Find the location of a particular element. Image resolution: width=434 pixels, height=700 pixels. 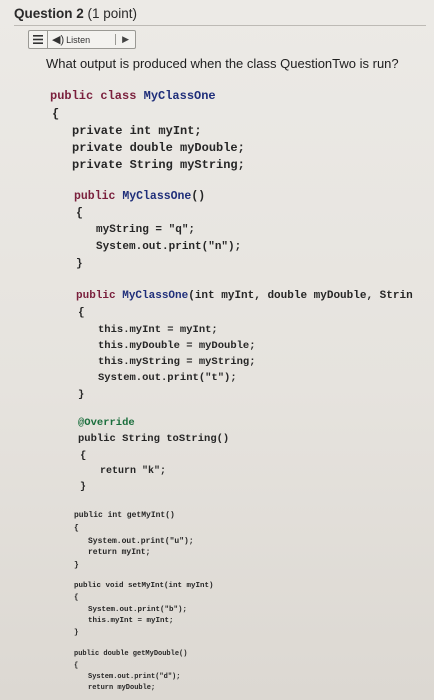

code-line: System.out.print("b"); is located at coordinates (138, 610).